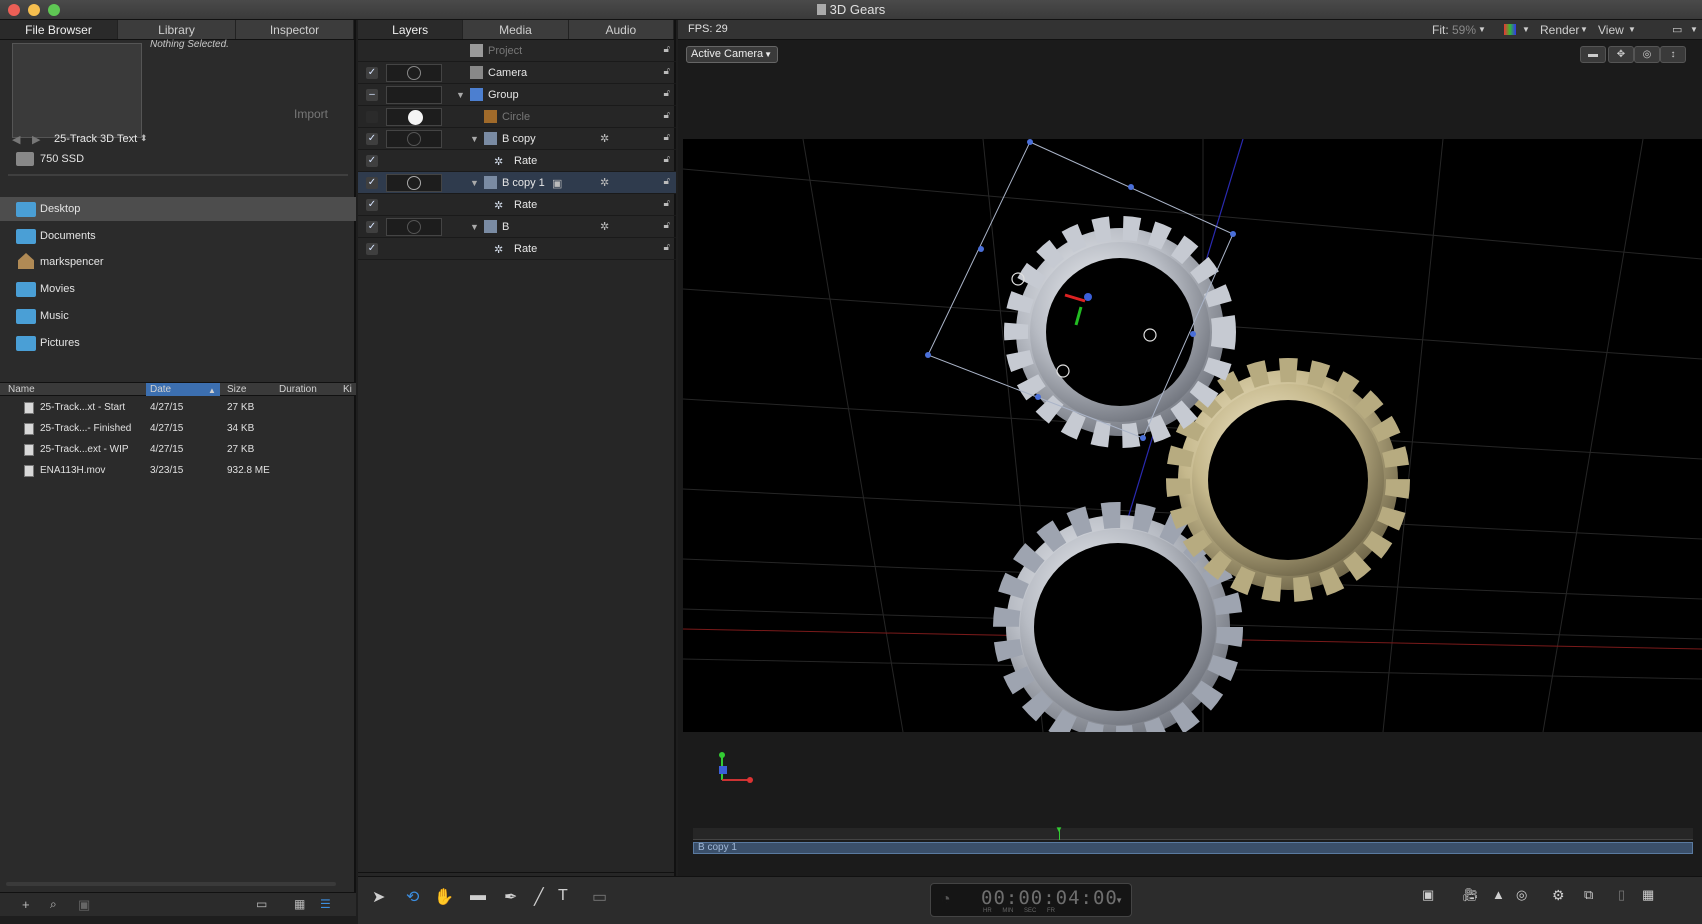  Describe the element at coordinates (1611, 30) in the screenshot. I see `view-menu: View` at that location.